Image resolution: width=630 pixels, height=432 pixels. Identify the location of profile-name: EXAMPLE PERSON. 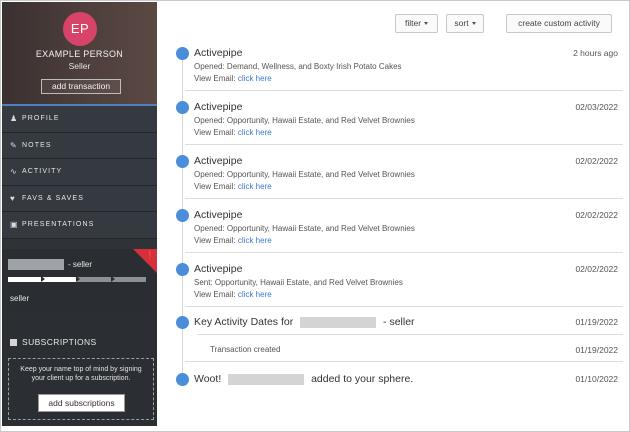
(79, 54).